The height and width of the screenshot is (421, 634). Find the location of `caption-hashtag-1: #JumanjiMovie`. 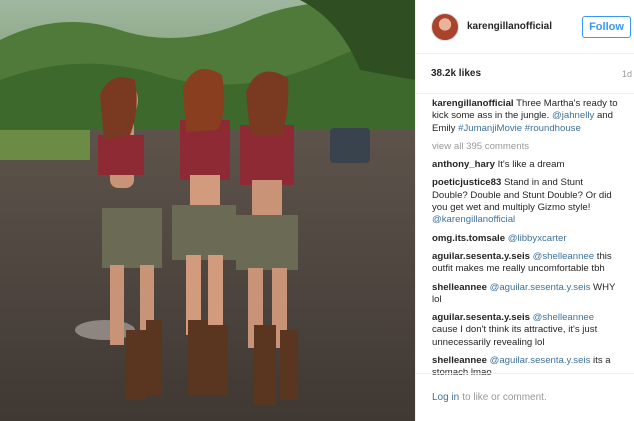

caption-hashtag-1: #JumanjiMovie is located at coordinates (490, 128).